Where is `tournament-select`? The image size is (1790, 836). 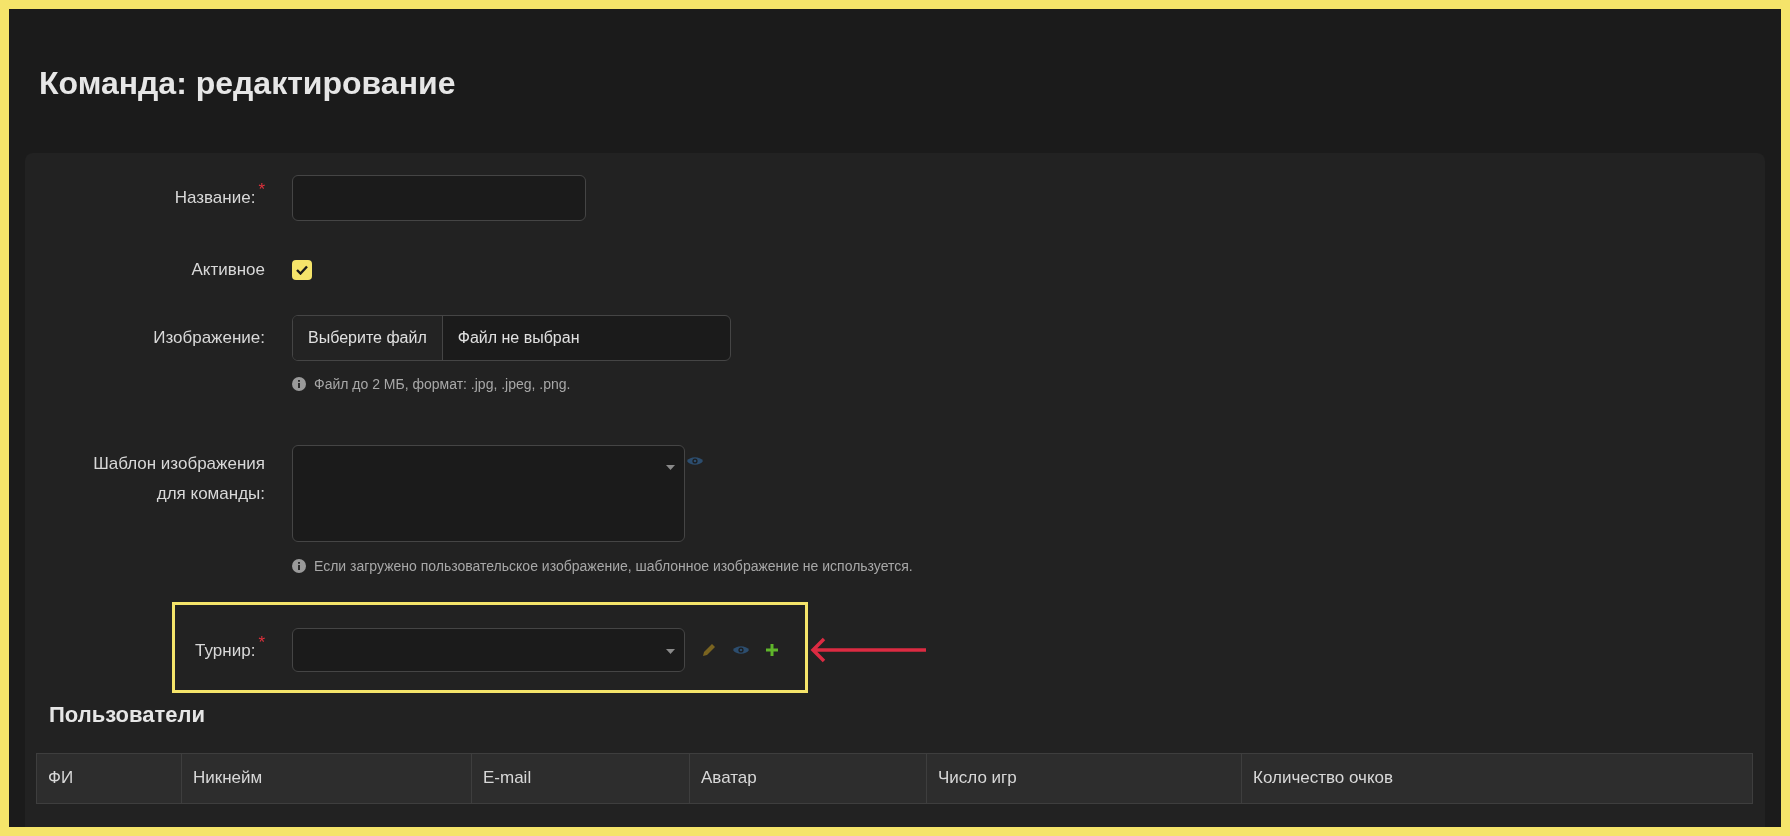 tournament-select is located at coordinates (488, 649).